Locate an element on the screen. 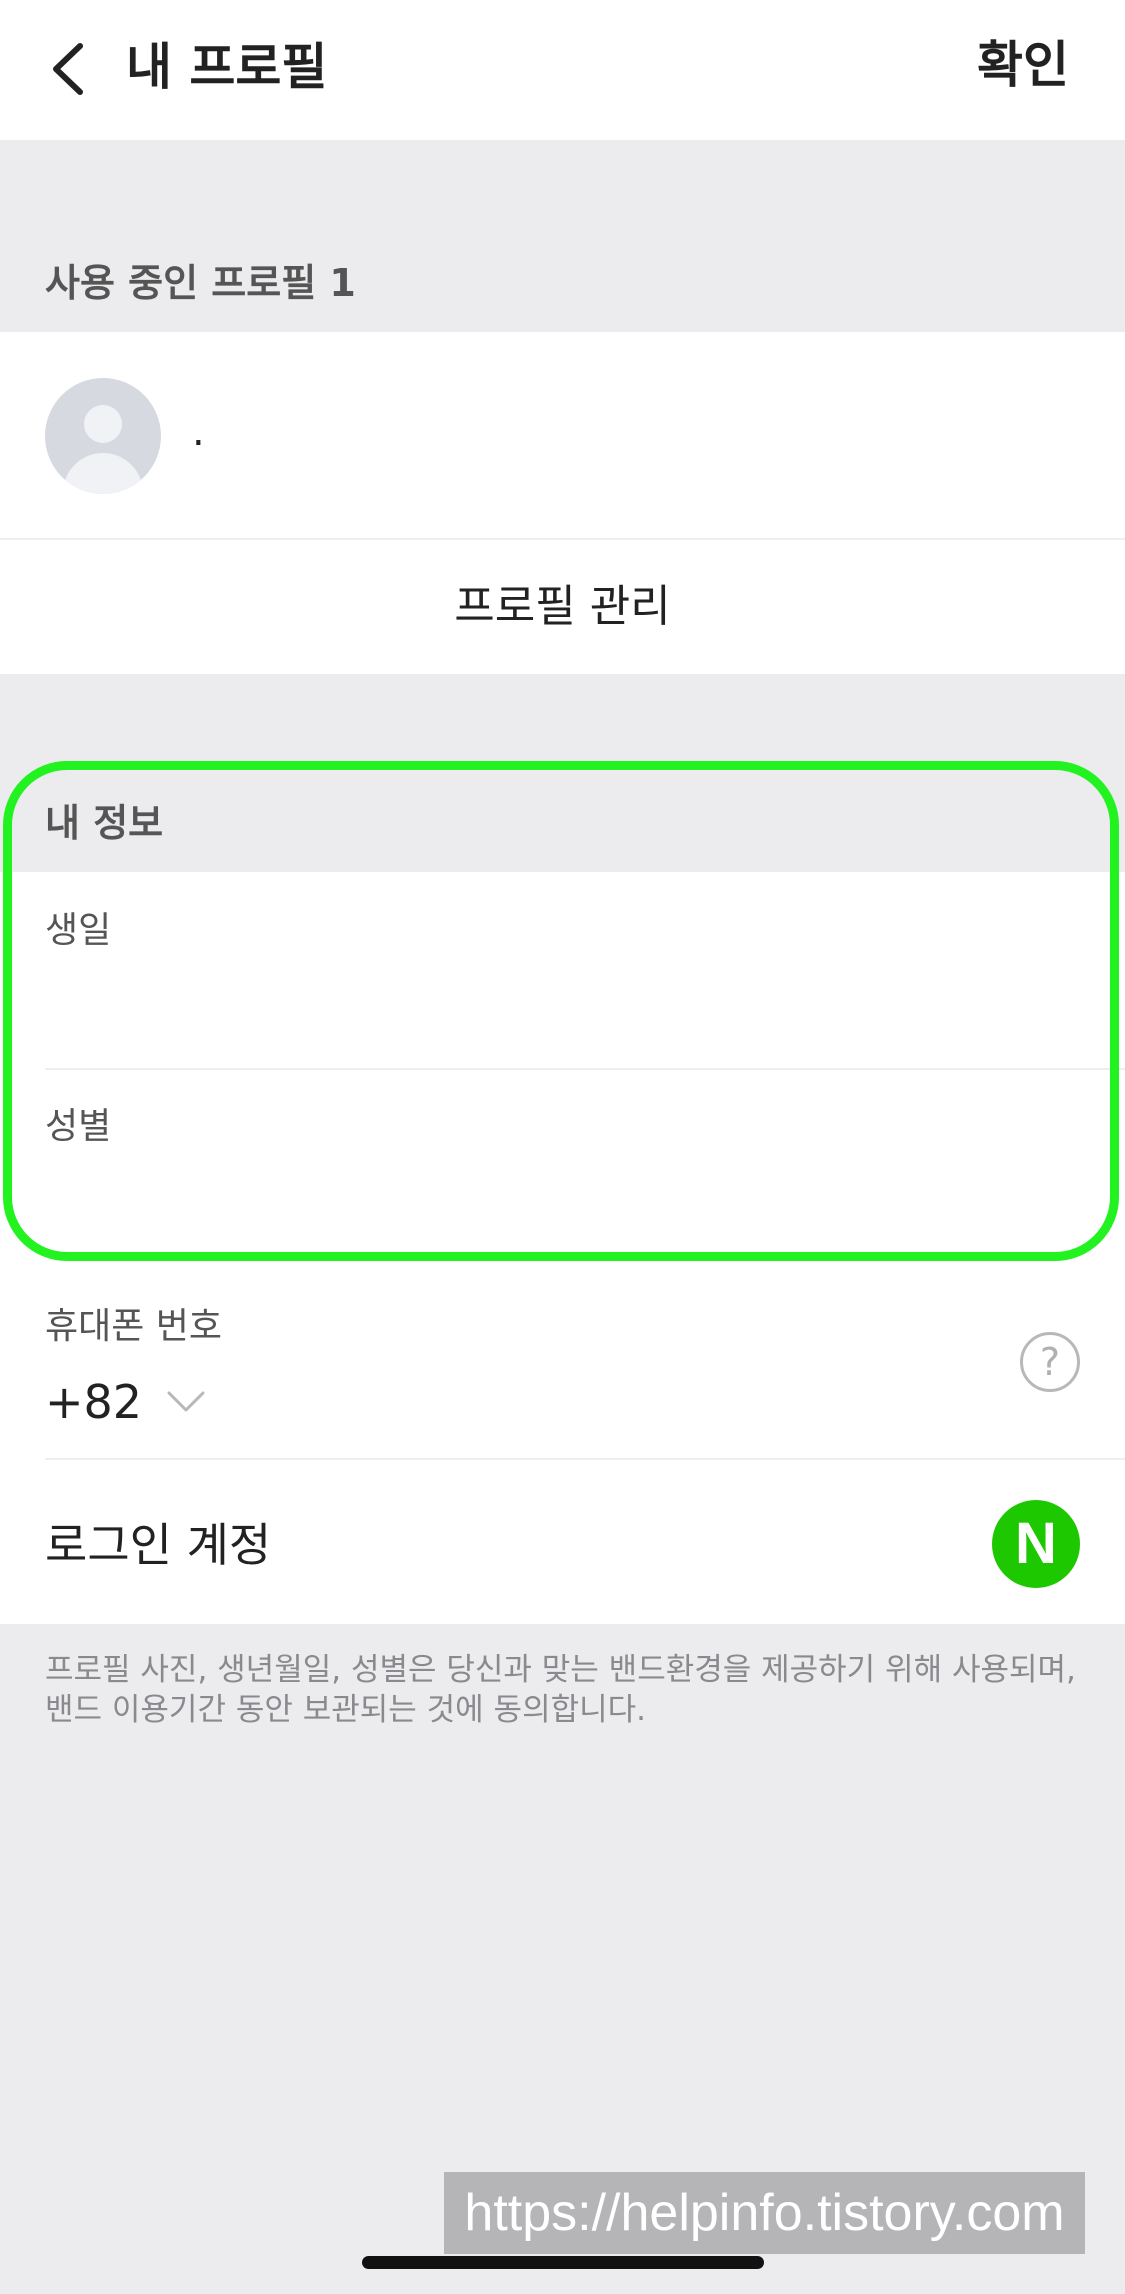 The image size is (1125, 2294). avatar-head-shape is located at coordinates (103, 424).